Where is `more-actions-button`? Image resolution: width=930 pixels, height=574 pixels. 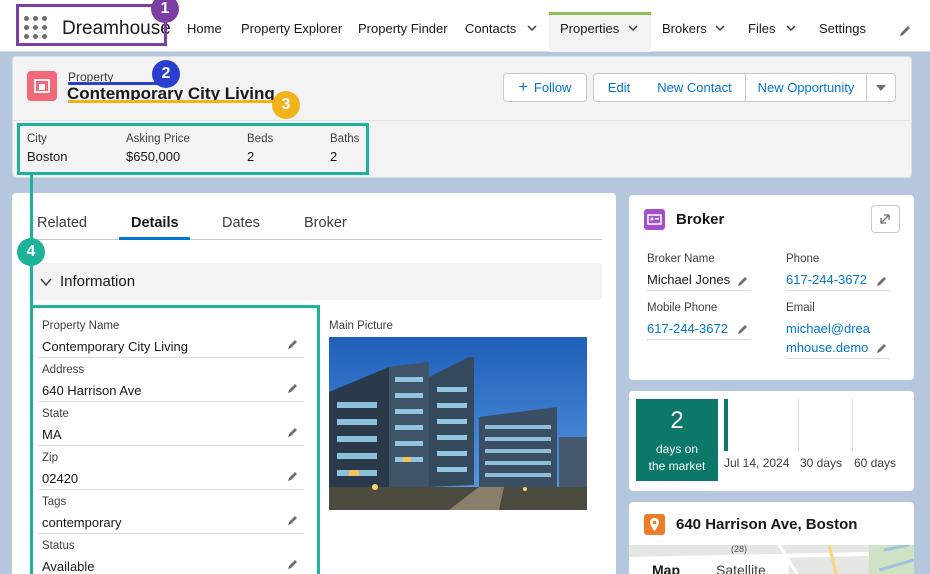 more-actions-button is located at coordinates (881, 87).